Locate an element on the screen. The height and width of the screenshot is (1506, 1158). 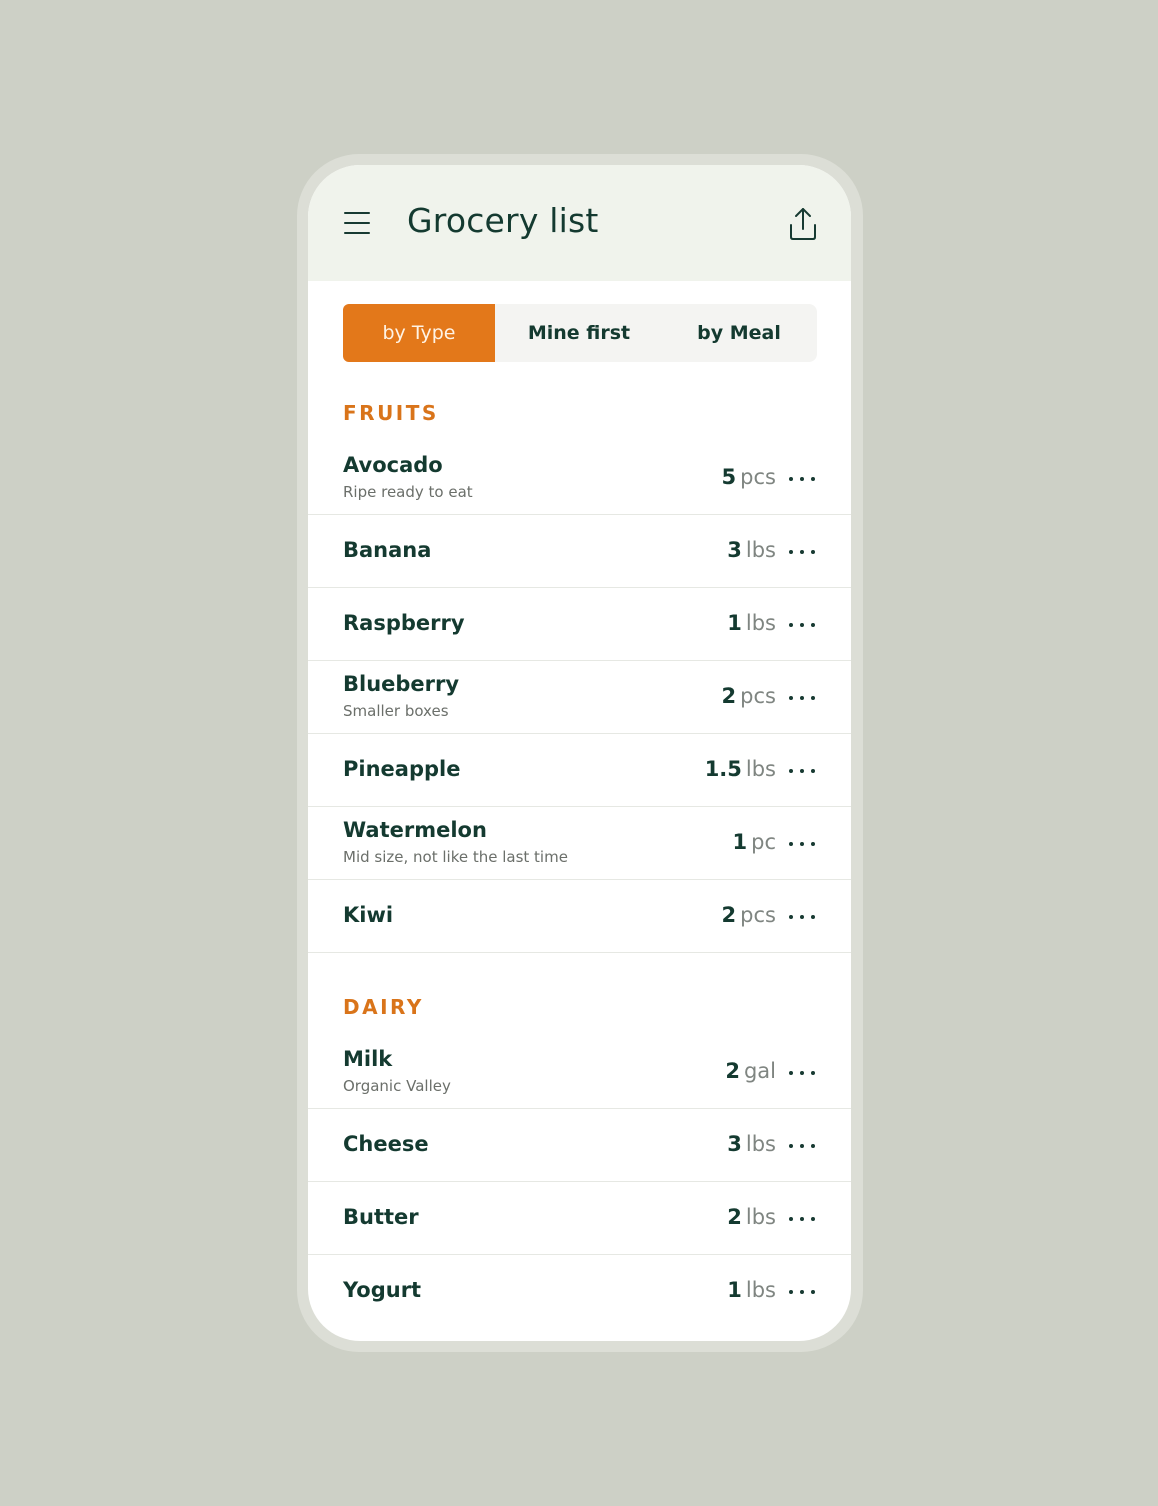
list-item: Blueberry Smaller boxes 2 pcs is located at coordinates (579, 697).